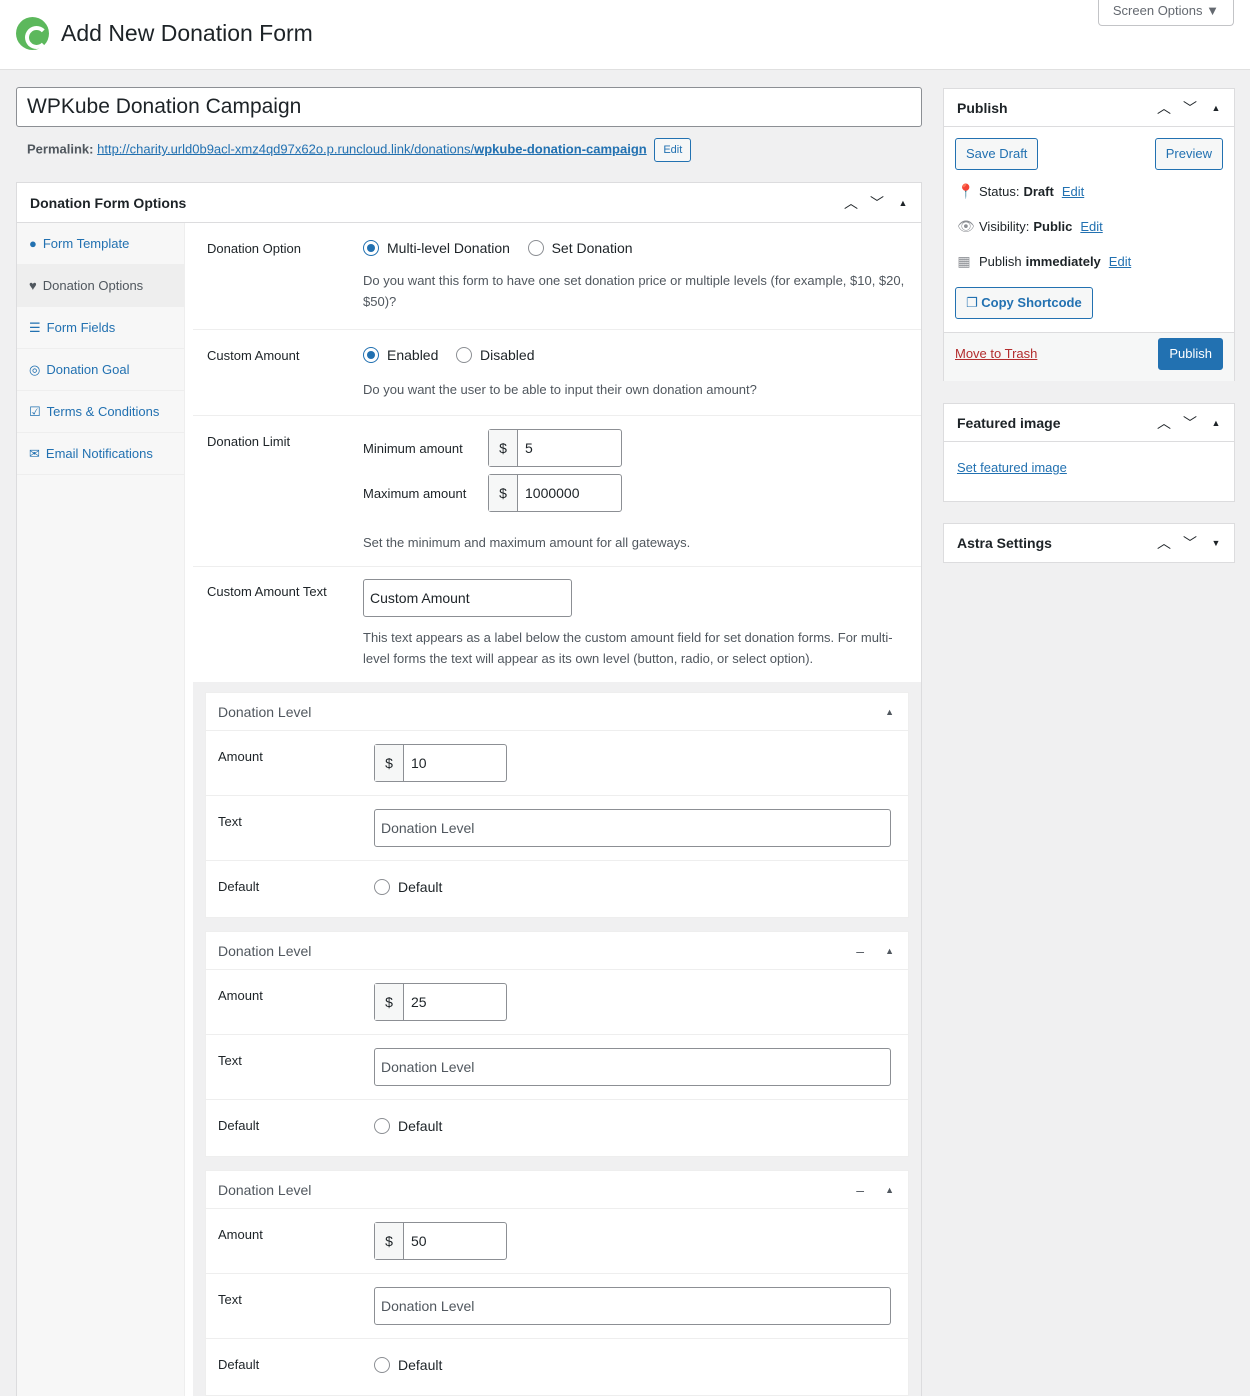  I want to click on min-amount-value: 5, so click(529, 448).